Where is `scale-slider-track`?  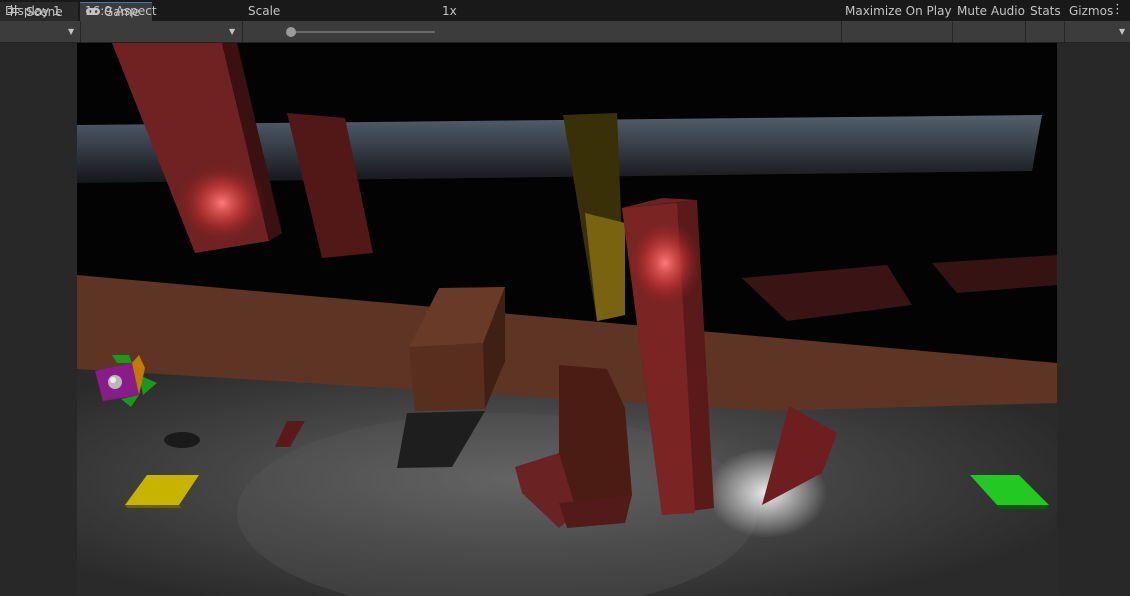
scale-slider-track is located at coordinates (363, 32).